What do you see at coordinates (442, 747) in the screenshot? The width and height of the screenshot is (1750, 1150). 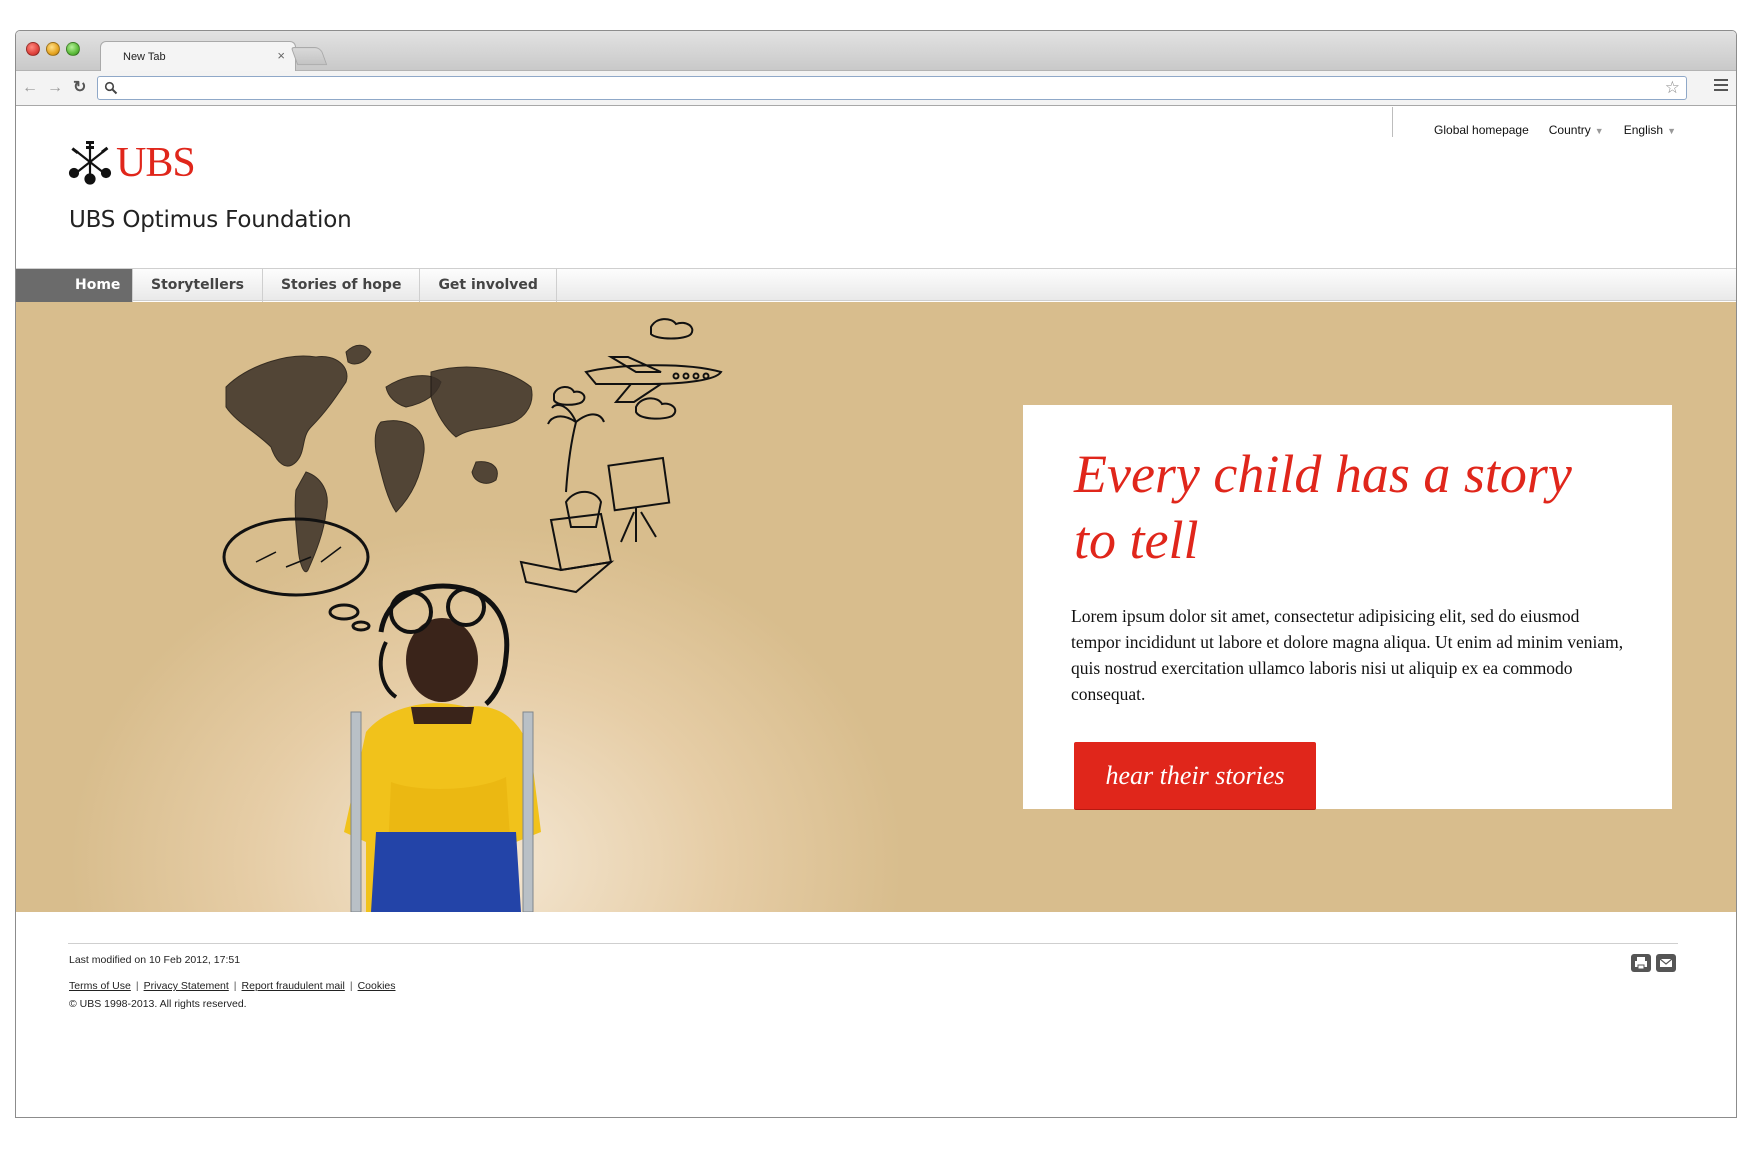 I see `child-photo` at bounding box center [442, 747].